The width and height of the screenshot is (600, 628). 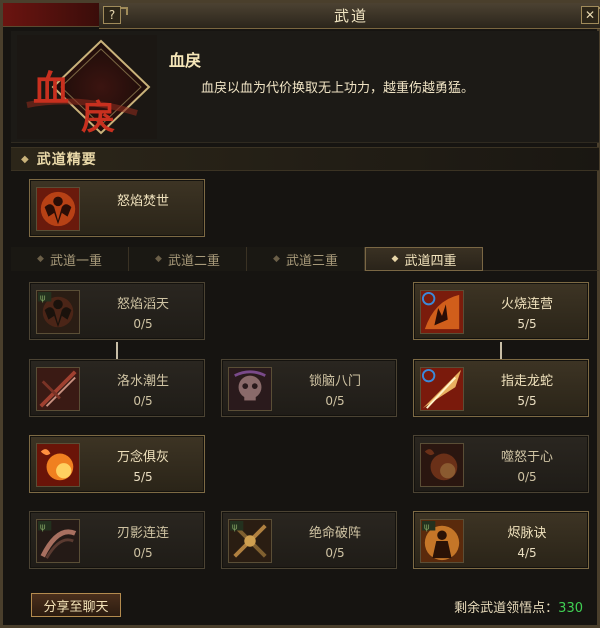 I want to click on skill-card: ψ 怒焰滔天 0/5, so click(x=117, y=311).